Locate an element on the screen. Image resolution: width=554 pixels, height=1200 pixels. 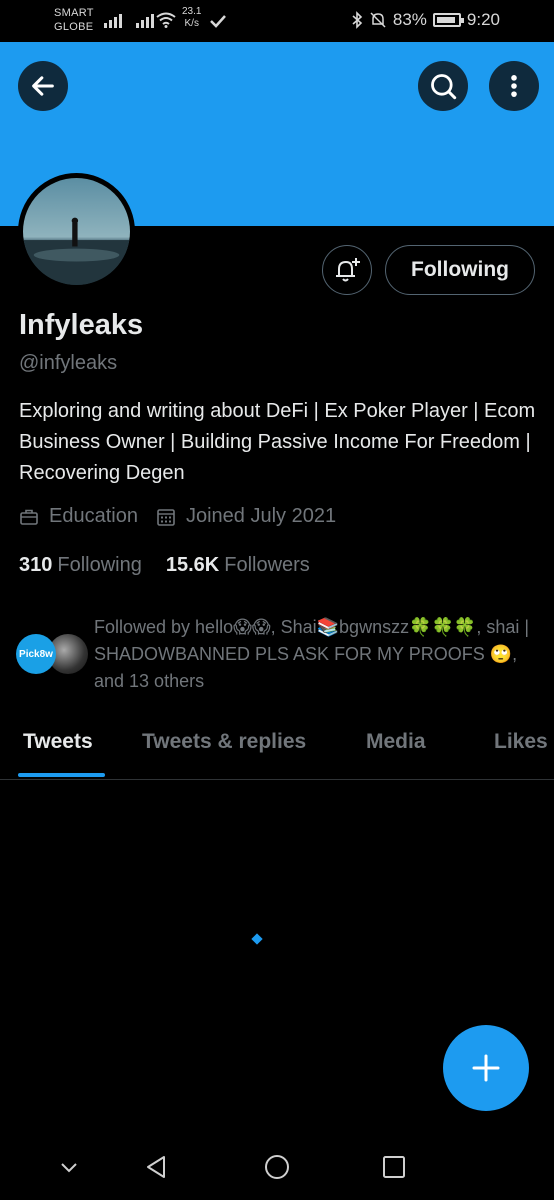
avatar-image is located at coordinates (76, 231).